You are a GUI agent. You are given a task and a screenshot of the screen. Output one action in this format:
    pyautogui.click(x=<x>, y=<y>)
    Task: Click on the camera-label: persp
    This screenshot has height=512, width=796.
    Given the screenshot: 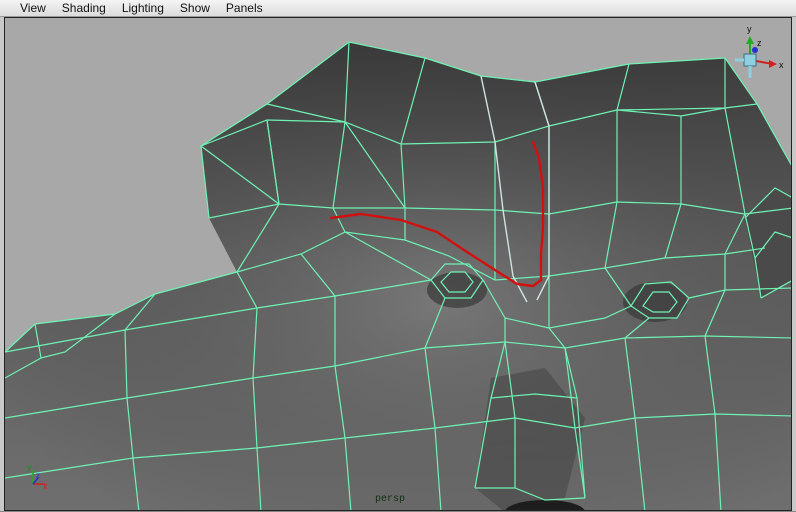 What is the action you would take?
    pyautogui.click(x=390, y=499)
    